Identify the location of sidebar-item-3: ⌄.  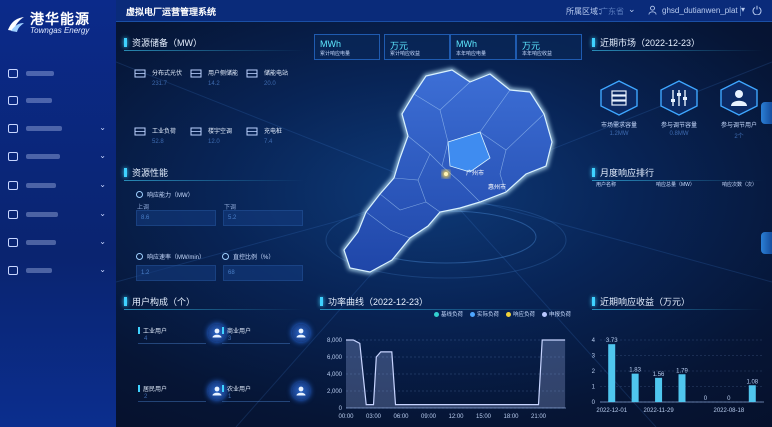
(60, 128).